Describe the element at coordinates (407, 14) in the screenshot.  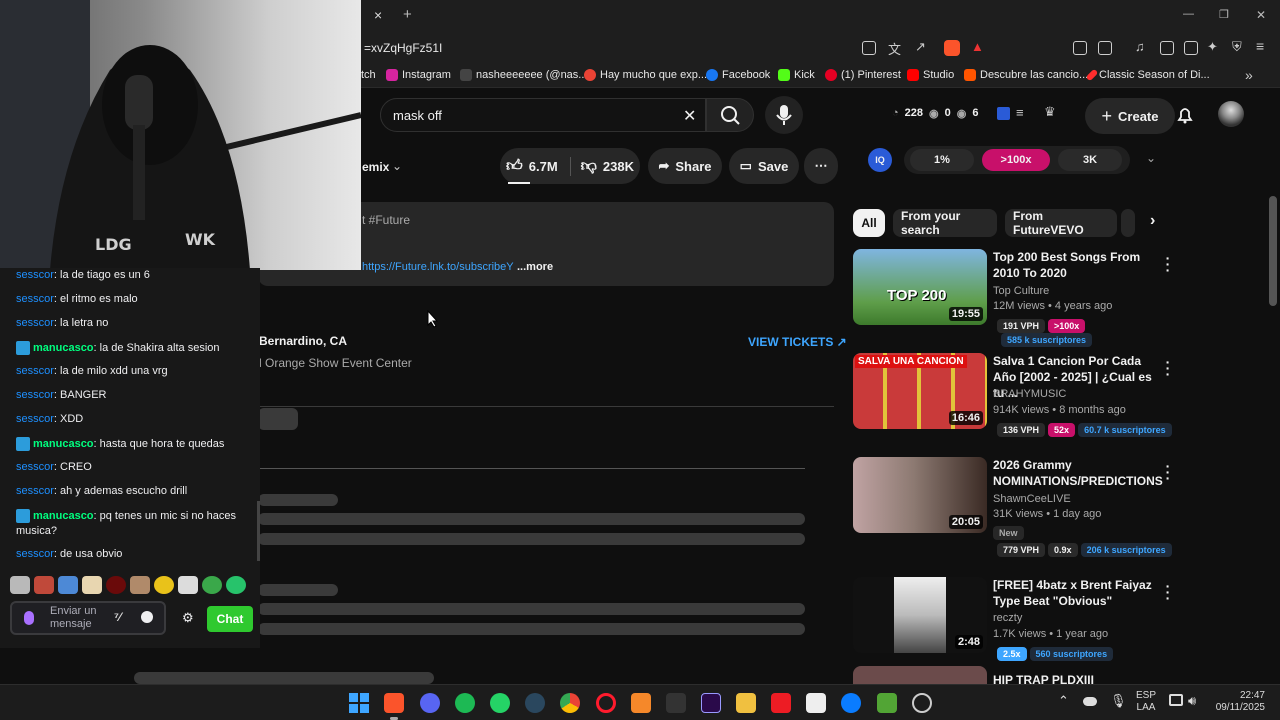
I see `new-tab-button: +` at that location.